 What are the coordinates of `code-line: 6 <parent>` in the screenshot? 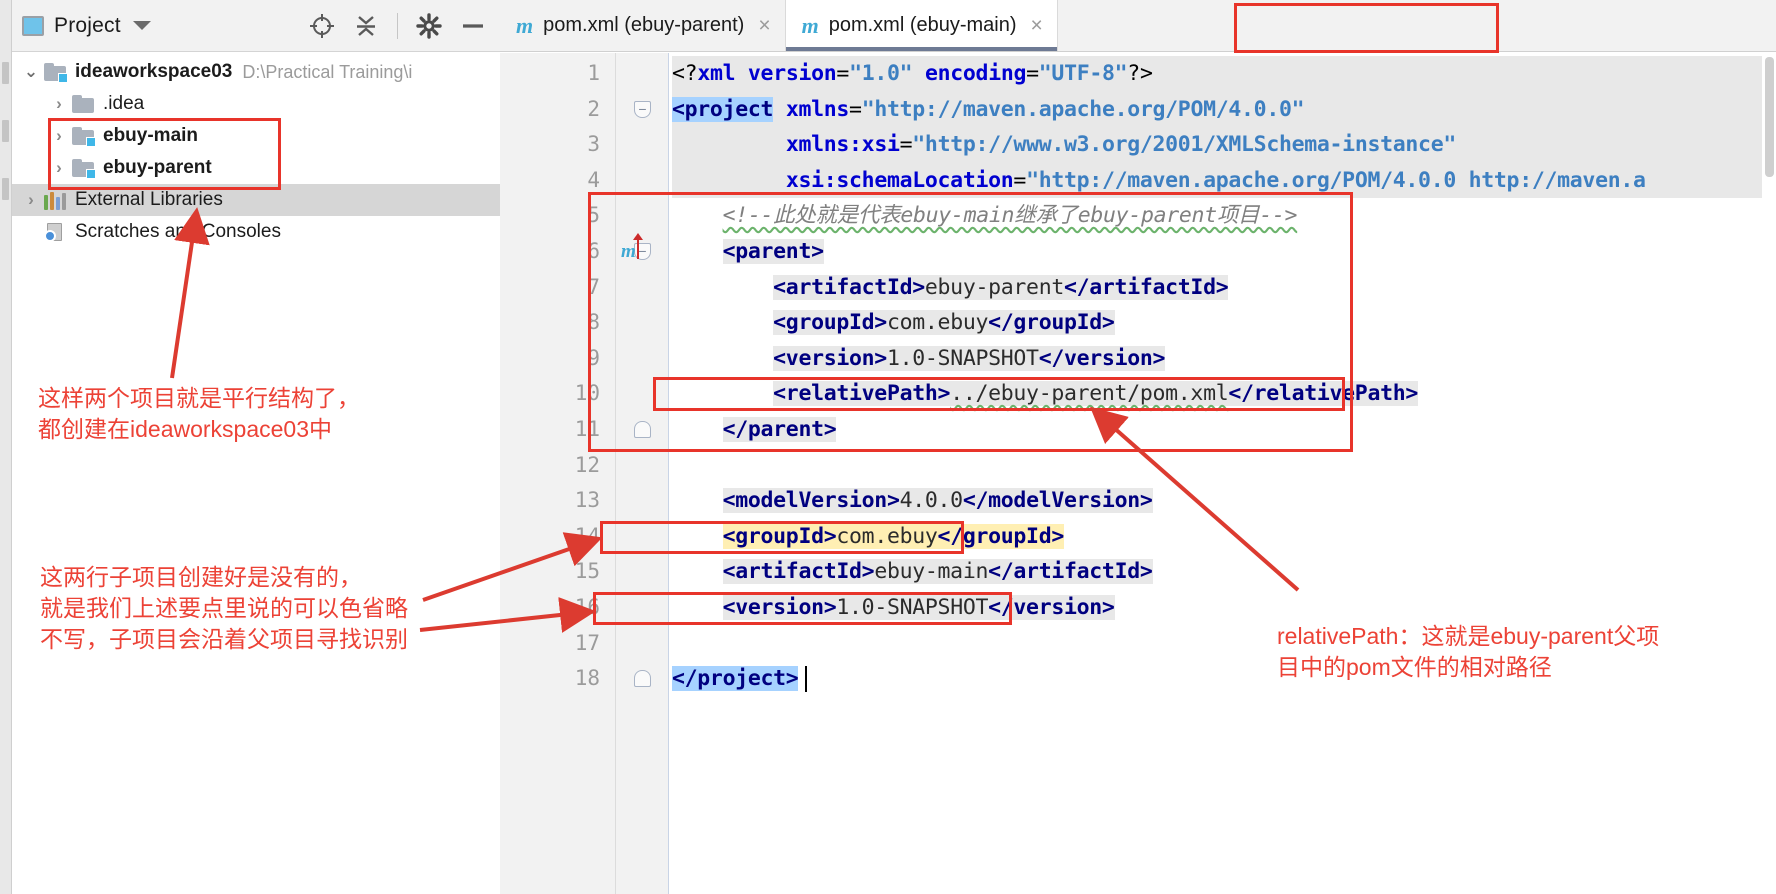 It's located at (1138, 252).